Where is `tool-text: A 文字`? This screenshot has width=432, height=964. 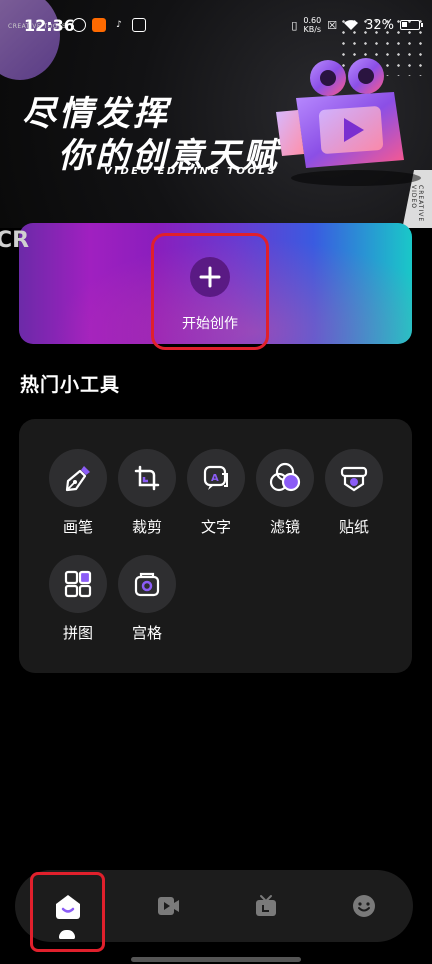 tool-text: A 文字 is located at coordinates (216, 493).